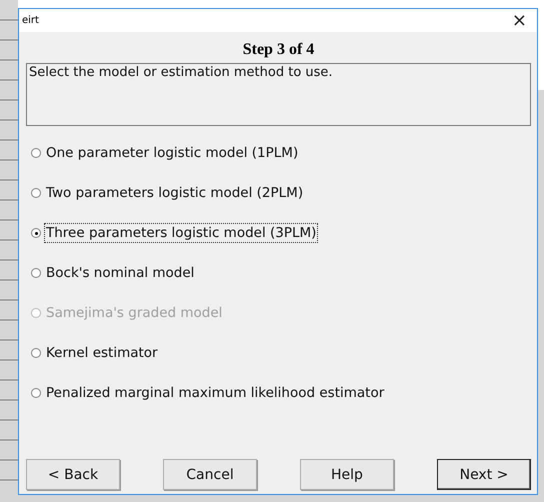 The height and width of the screenshot is (502, 544). What do you see at coordinates (120, 273) in the screenshot?
I see `option-label: Bock's nominal model` at bounding box center [120, 273].